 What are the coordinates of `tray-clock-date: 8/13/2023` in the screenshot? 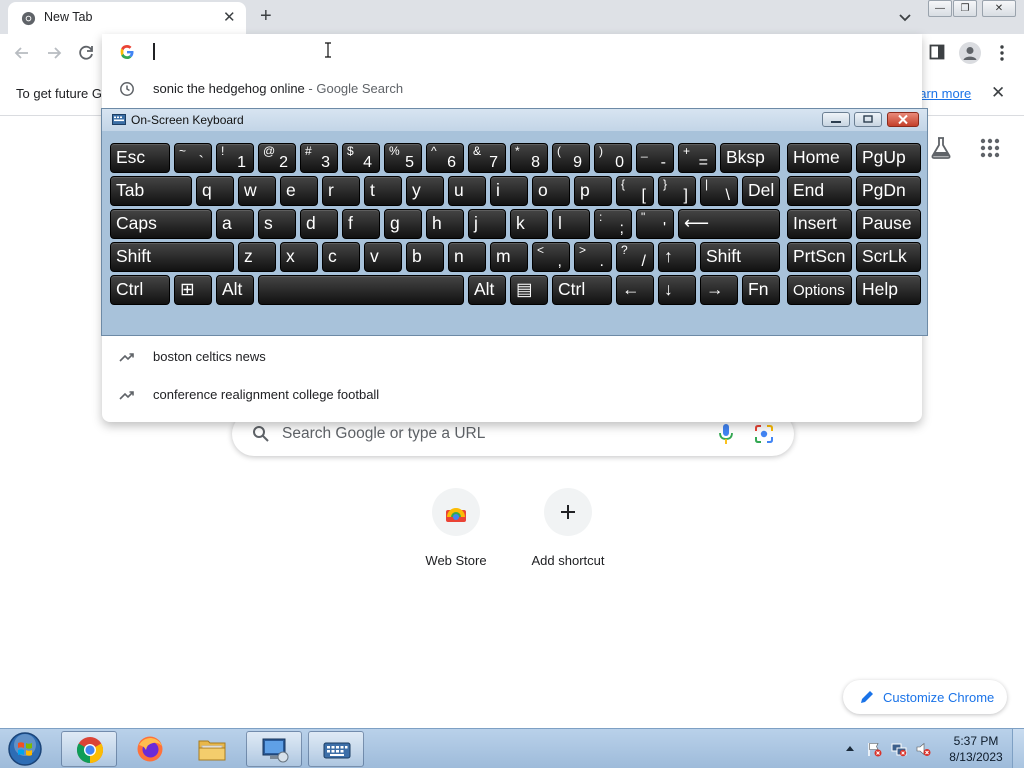 It's located at (976, 757).